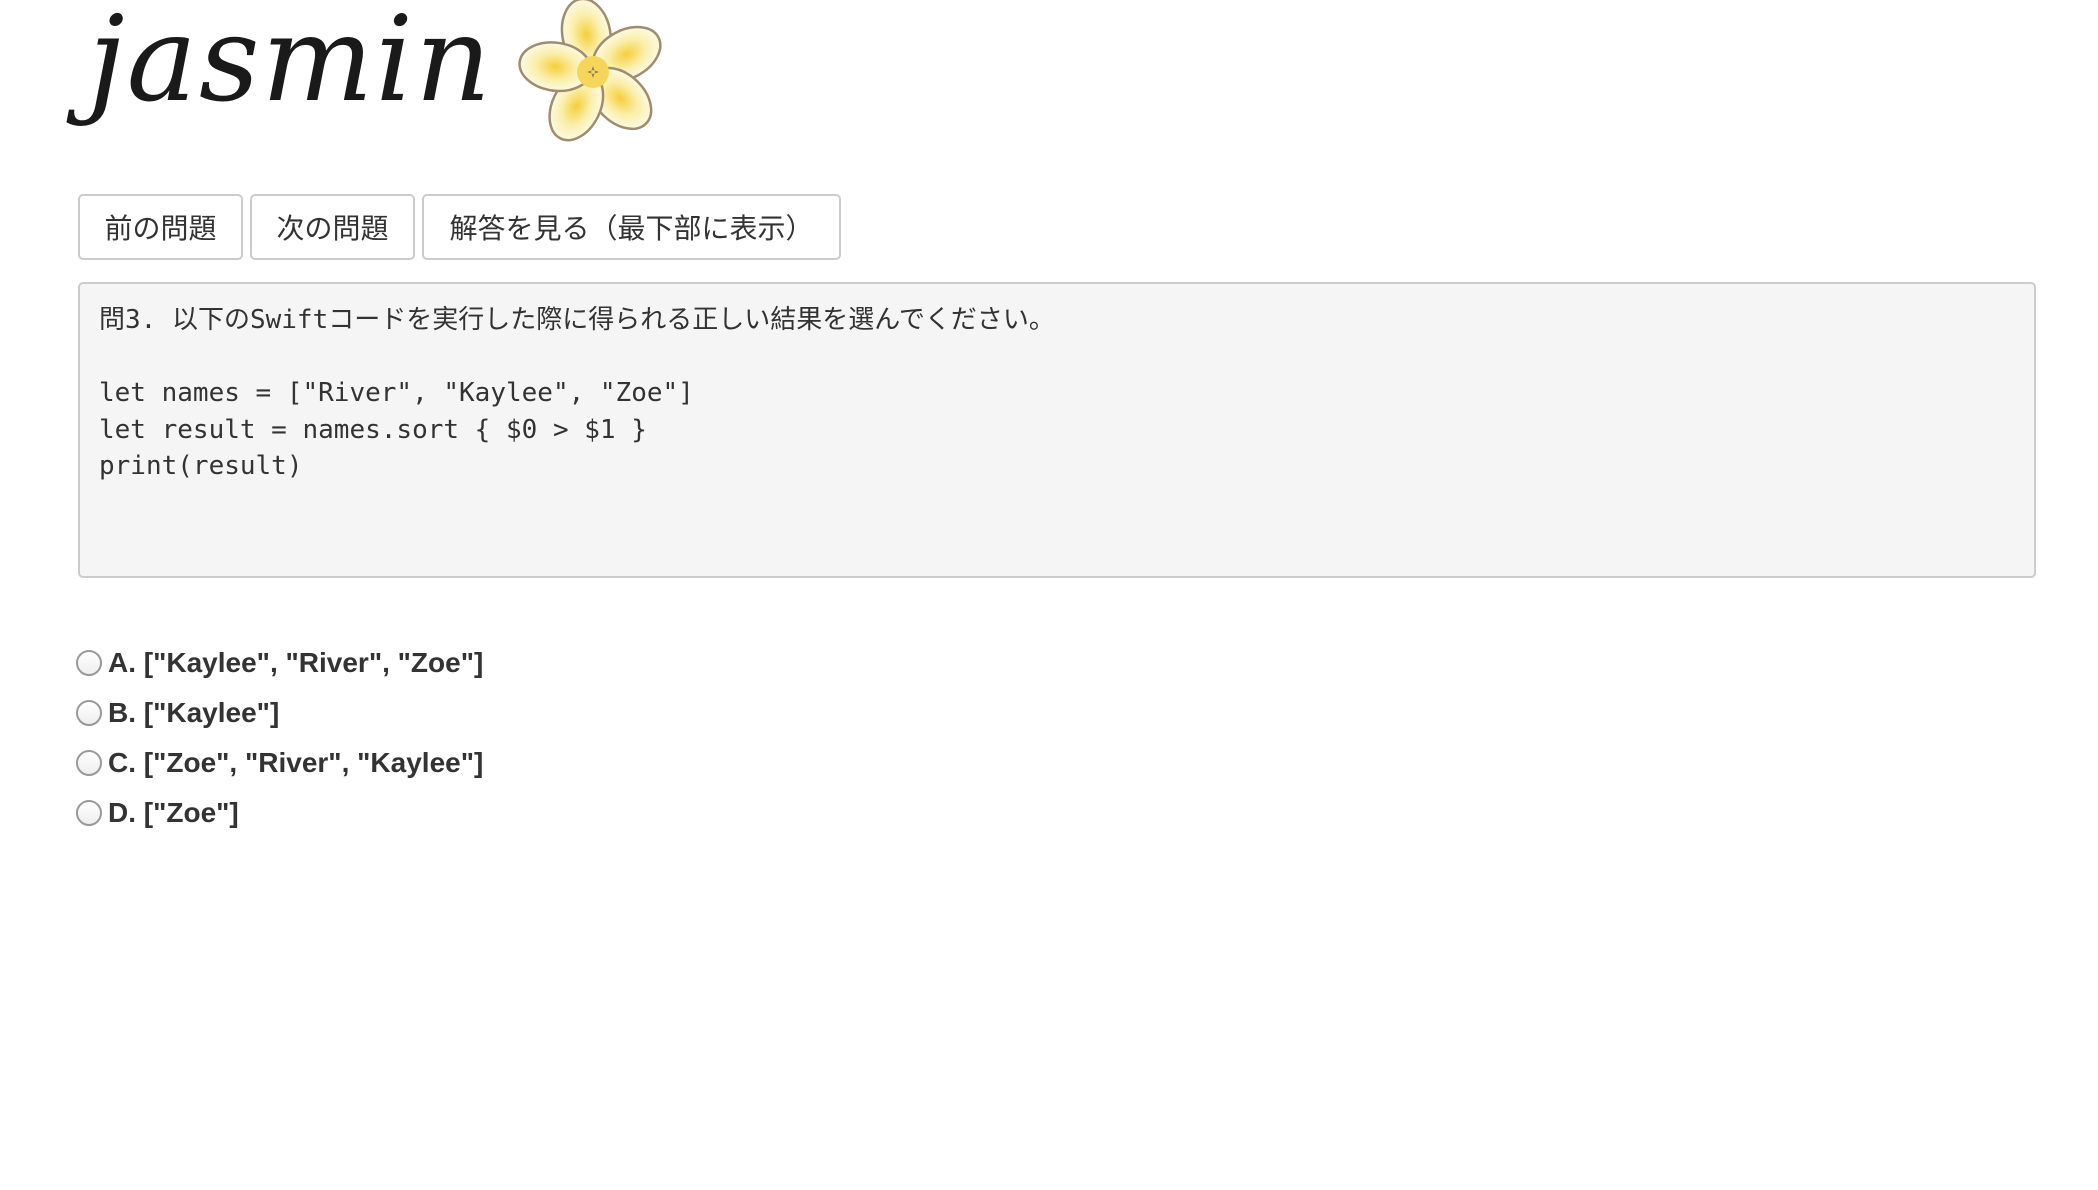  Describe the element at coordinates (291, 64) in the screenshot. I see `logo-text: jasmin` at that location.